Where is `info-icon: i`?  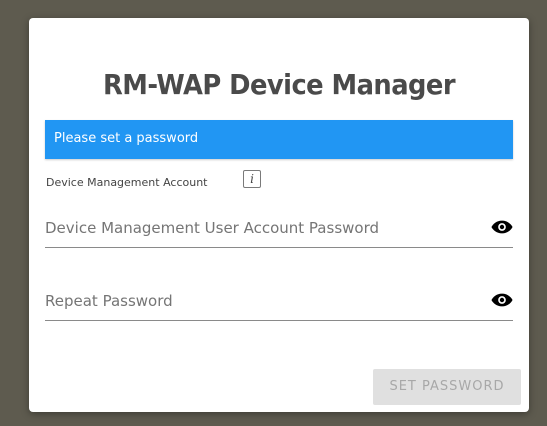
info-icon: i is located at coordinates (252, 179).